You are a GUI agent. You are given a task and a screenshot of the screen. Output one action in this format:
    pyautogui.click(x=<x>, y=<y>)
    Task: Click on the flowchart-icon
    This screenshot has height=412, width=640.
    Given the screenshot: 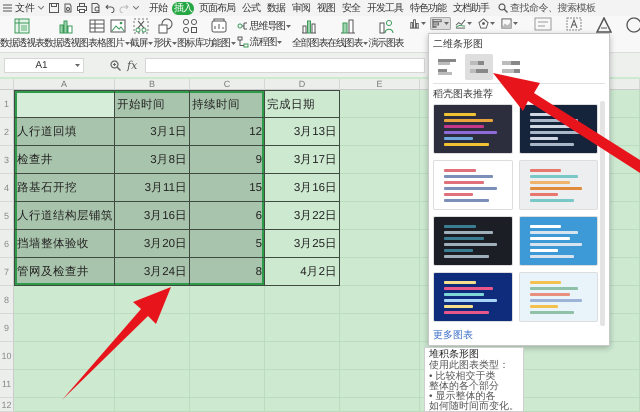 What is the action you would take?
    pyautogui.click(x=242, y=42)
    